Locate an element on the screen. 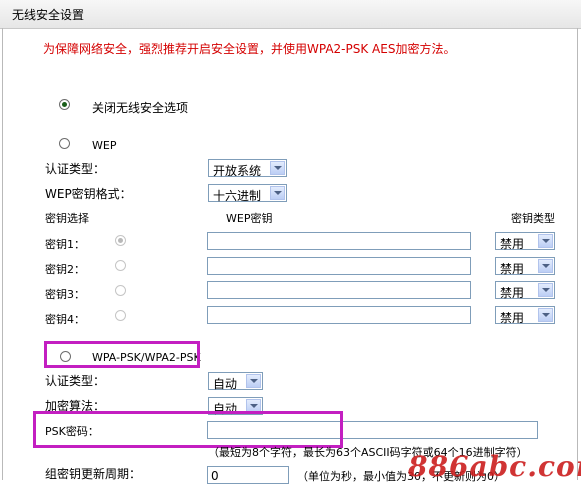 Image resolution: width=581 pixels, height=484 pixels. wep-format-label: WEP密钥格式： is located at coordinates (88, 194).